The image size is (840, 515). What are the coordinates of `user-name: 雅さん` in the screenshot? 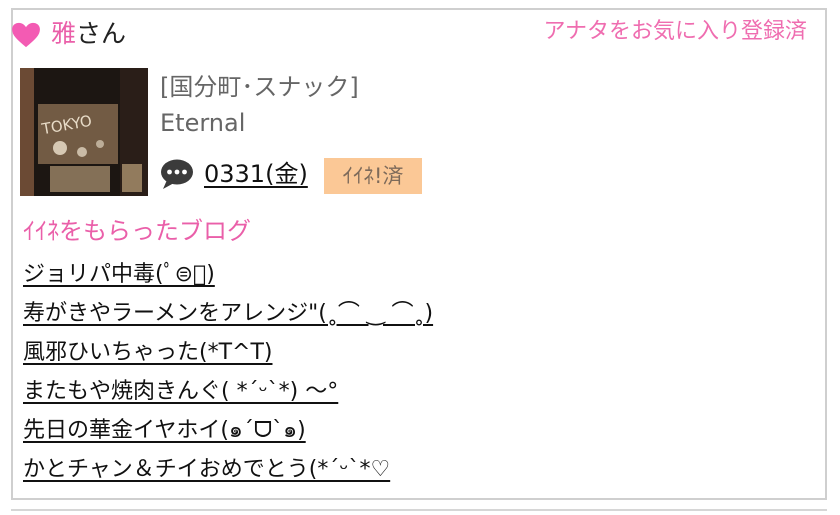 It's located at (88, 34).